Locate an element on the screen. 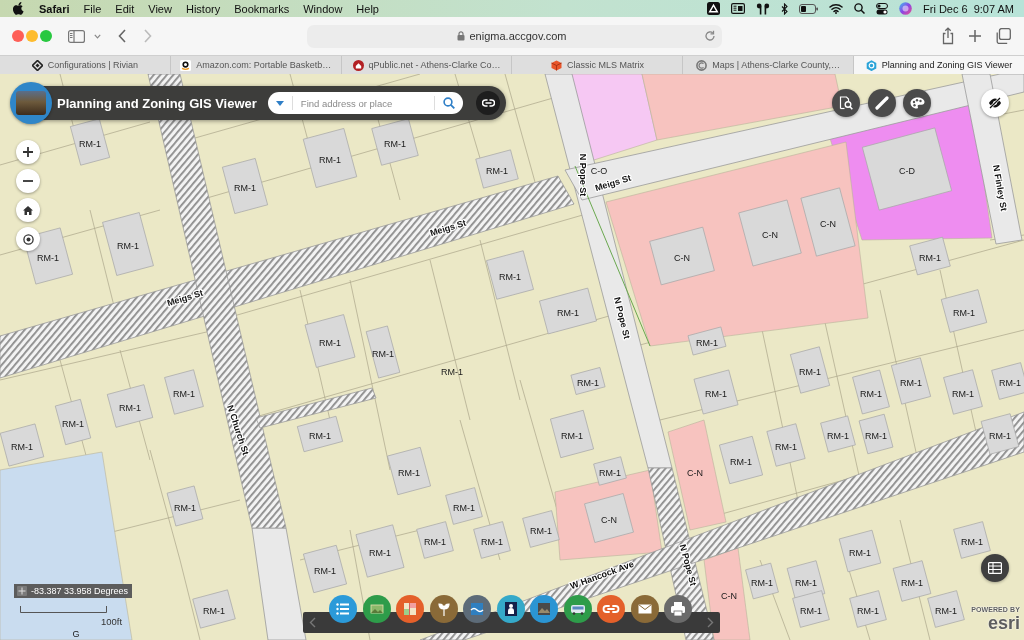 The width and height of the screenshot is (1024, 640). lock-icon is located at coordinates (460, 36).